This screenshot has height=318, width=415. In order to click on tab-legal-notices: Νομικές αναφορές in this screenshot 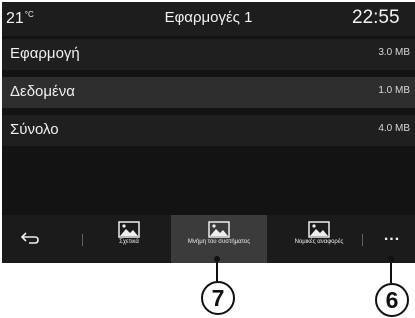, I will do `click(319, 239)`.